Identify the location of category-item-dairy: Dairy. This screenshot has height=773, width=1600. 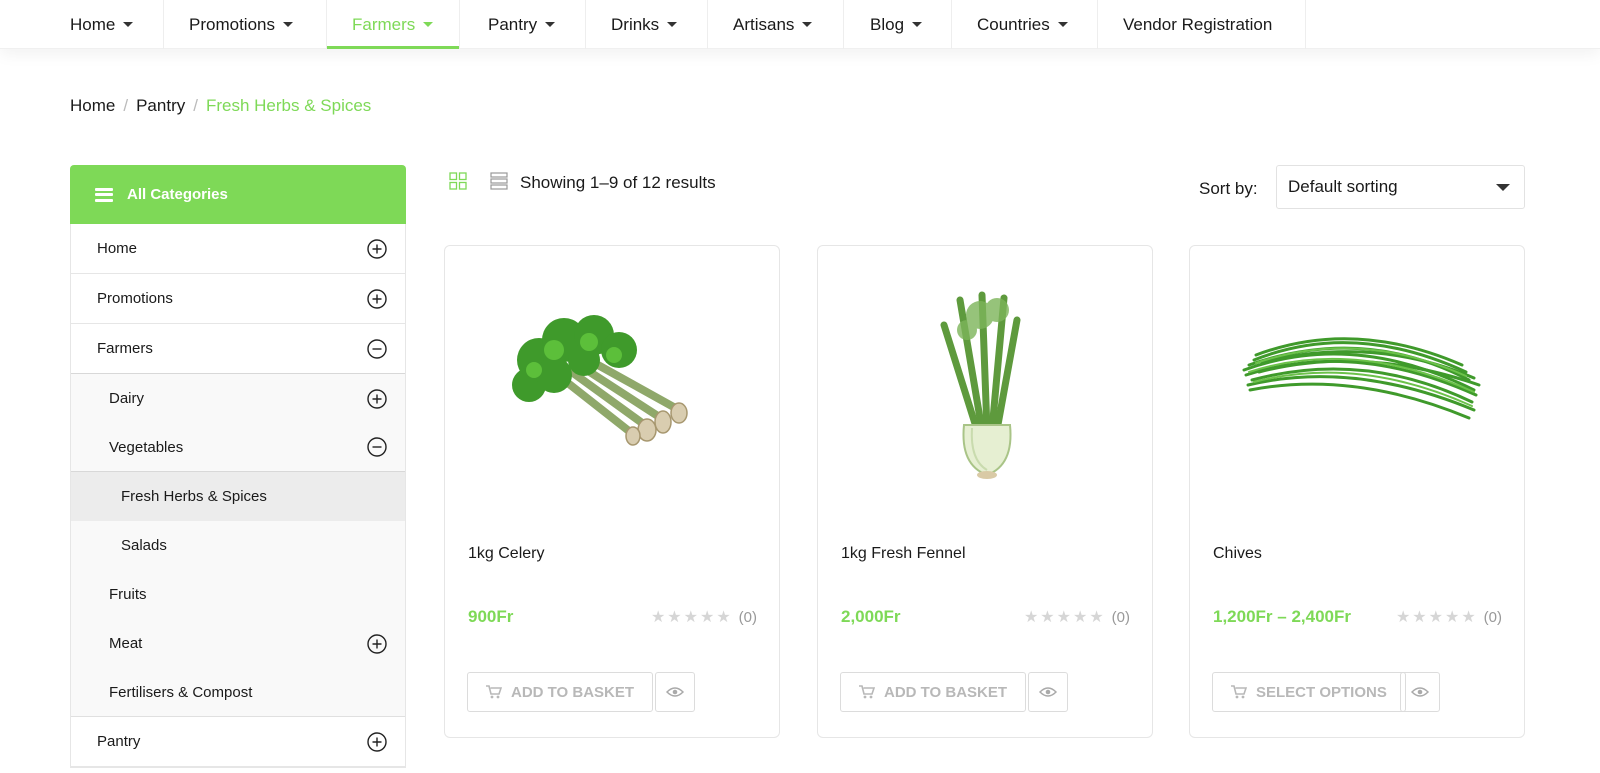
(238, 398).